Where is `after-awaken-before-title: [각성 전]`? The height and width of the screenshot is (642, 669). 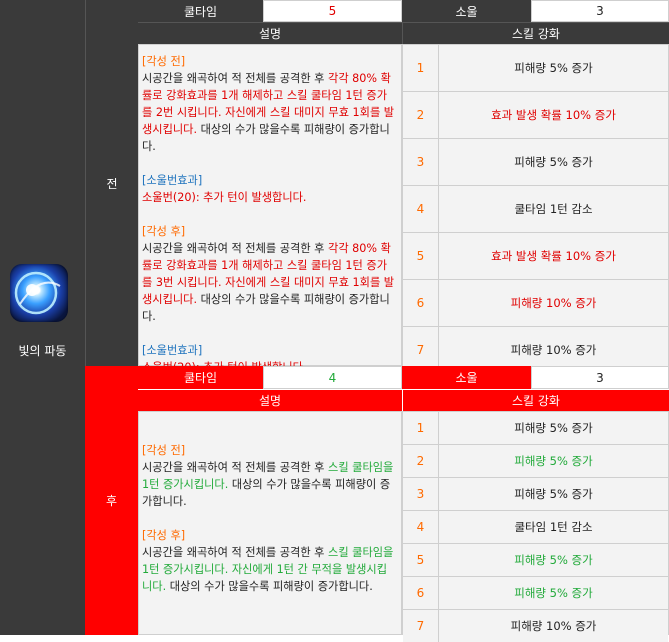
after-awaken-before-title: [각성 전] is located at coordinates (164, 450).